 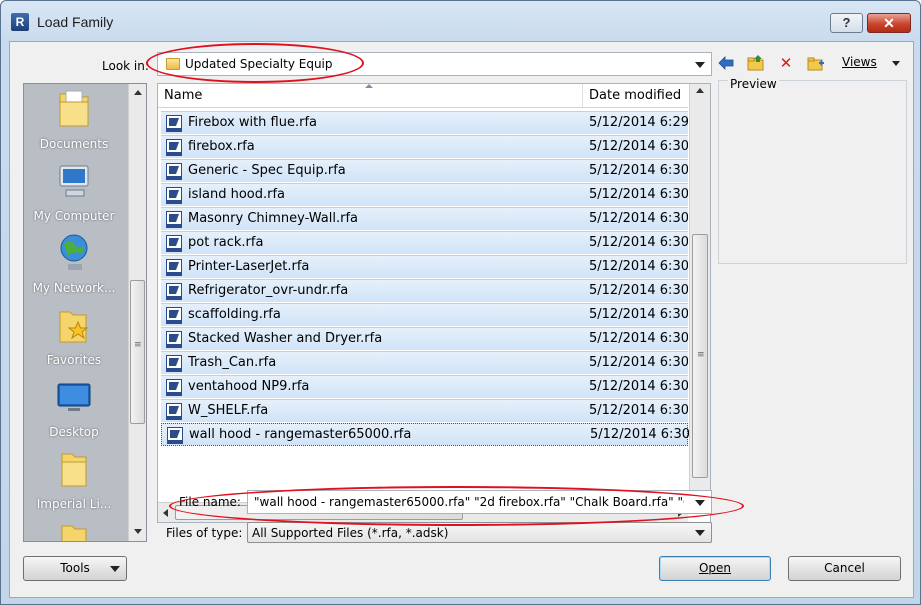 I want to click on place-my-computer: My Computer, so click(x=74, y=192).